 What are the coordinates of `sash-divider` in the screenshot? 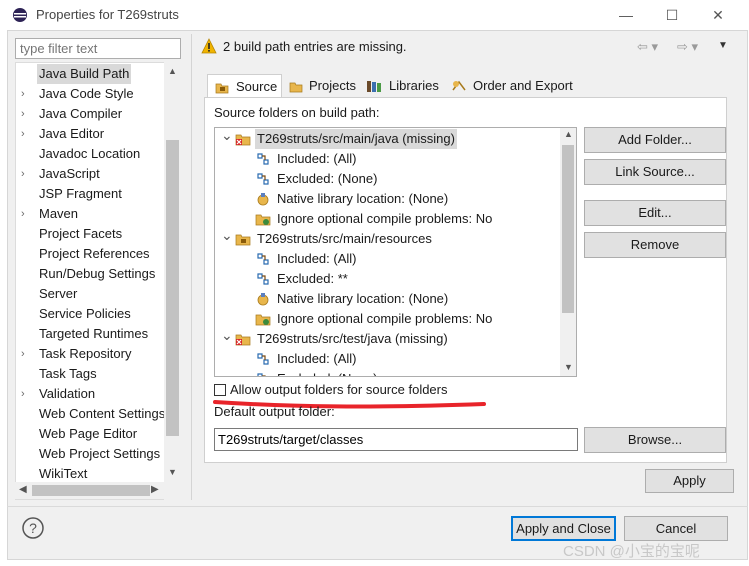 It's located at (191, 267).